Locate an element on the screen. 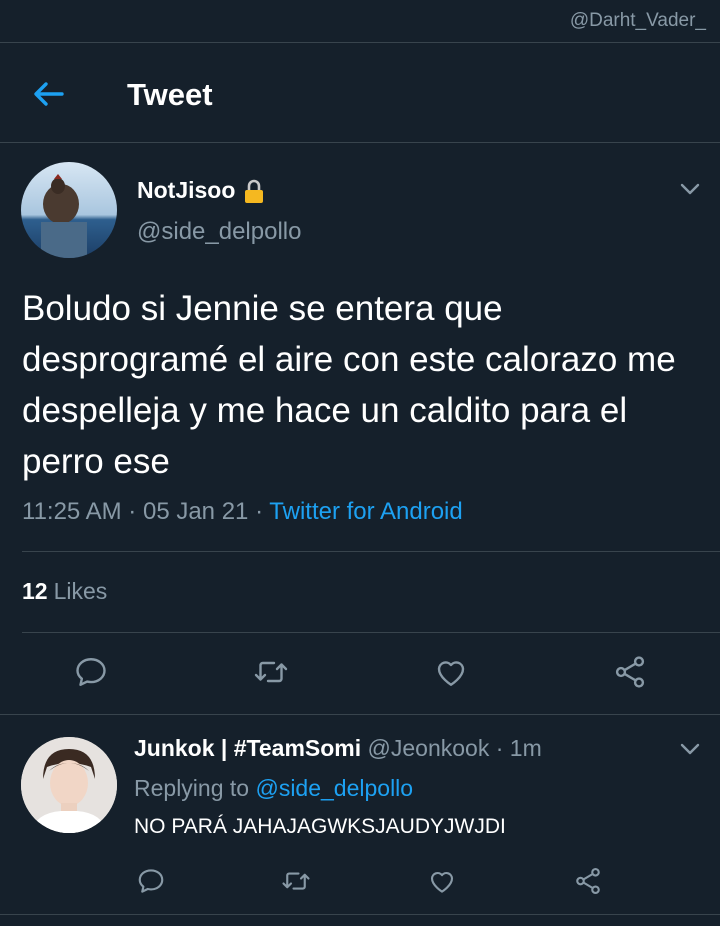 This screenshot has width=720, height=926. share-button is located at coordinates (630, 672).